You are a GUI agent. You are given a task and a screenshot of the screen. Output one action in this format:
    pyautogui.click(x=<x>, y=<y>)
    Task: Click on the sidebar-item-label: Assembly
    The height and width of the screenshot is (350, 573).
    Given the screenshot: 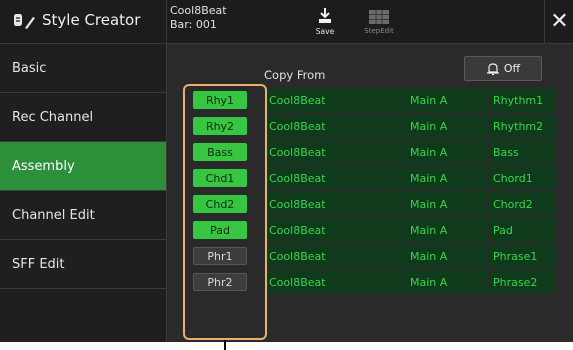 What is the action you would take?
    pyautogui.click(x=43, y=166)
    